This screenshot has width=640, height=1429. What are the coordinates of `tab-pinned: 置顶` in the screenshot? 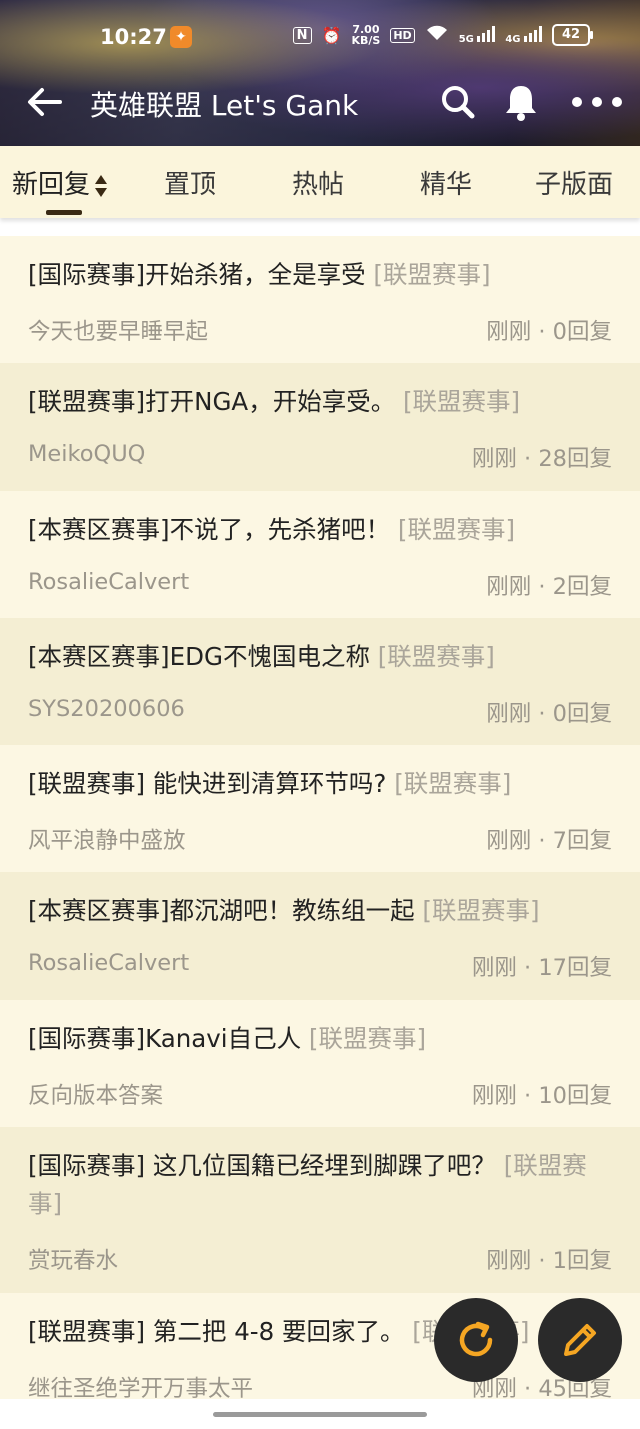 It's located at (190, 182).